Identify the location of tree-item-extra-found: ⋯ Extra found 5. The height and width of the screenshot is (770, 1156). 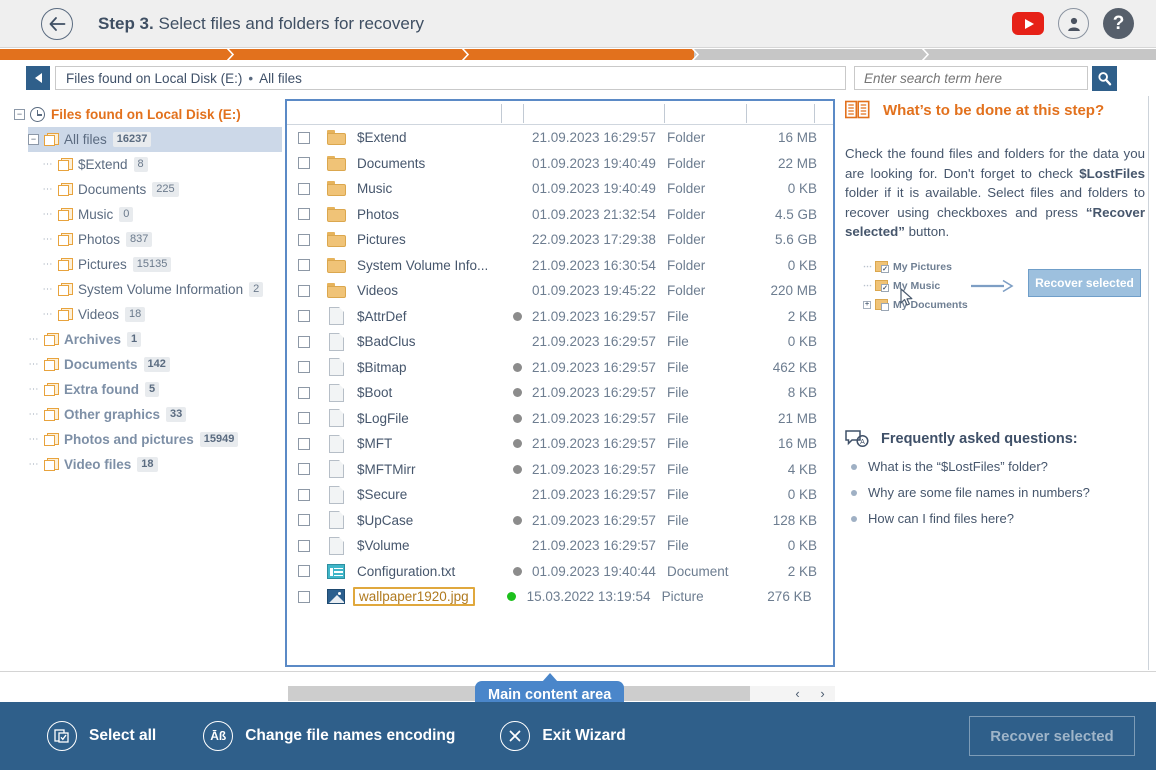
(155, 389).